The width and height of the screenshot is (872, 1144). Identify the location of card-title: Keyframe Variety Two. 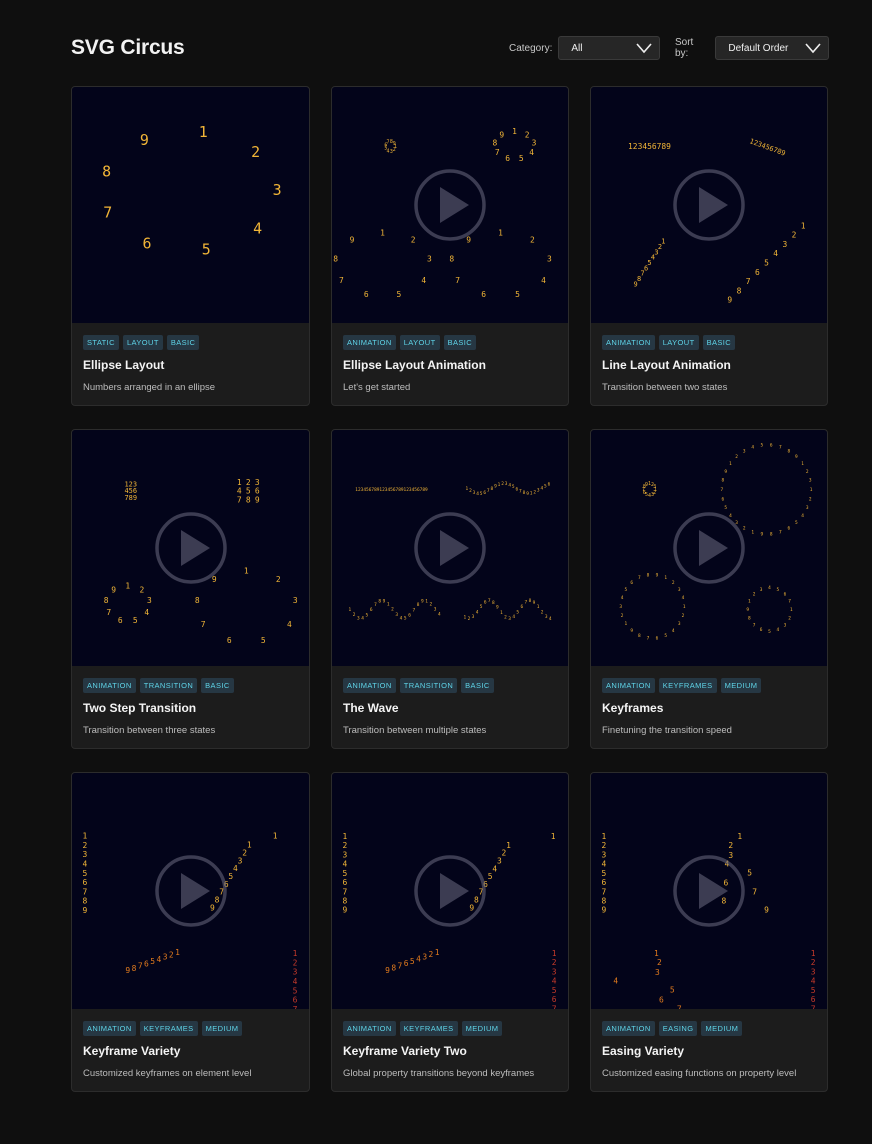
(449, 1051).